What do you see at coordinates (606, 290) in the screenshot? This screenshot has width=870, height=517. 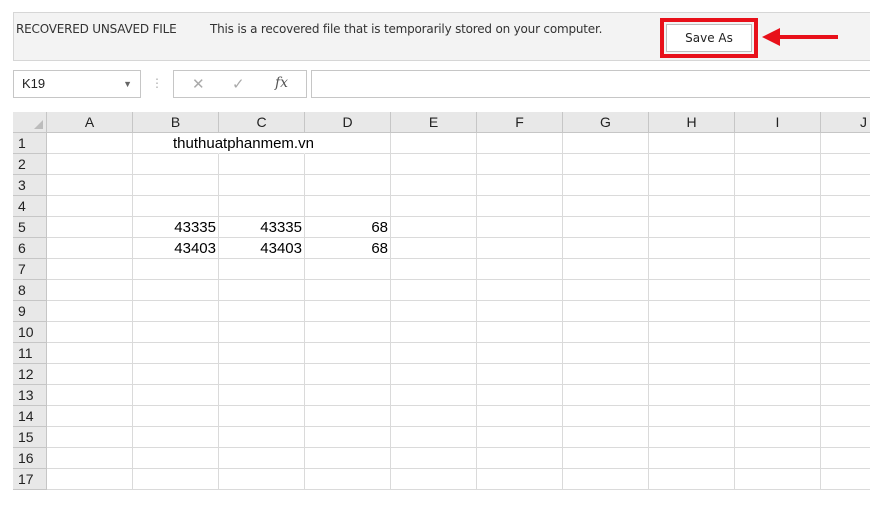 I see `cell-g8` at bounding box center [606, 290].